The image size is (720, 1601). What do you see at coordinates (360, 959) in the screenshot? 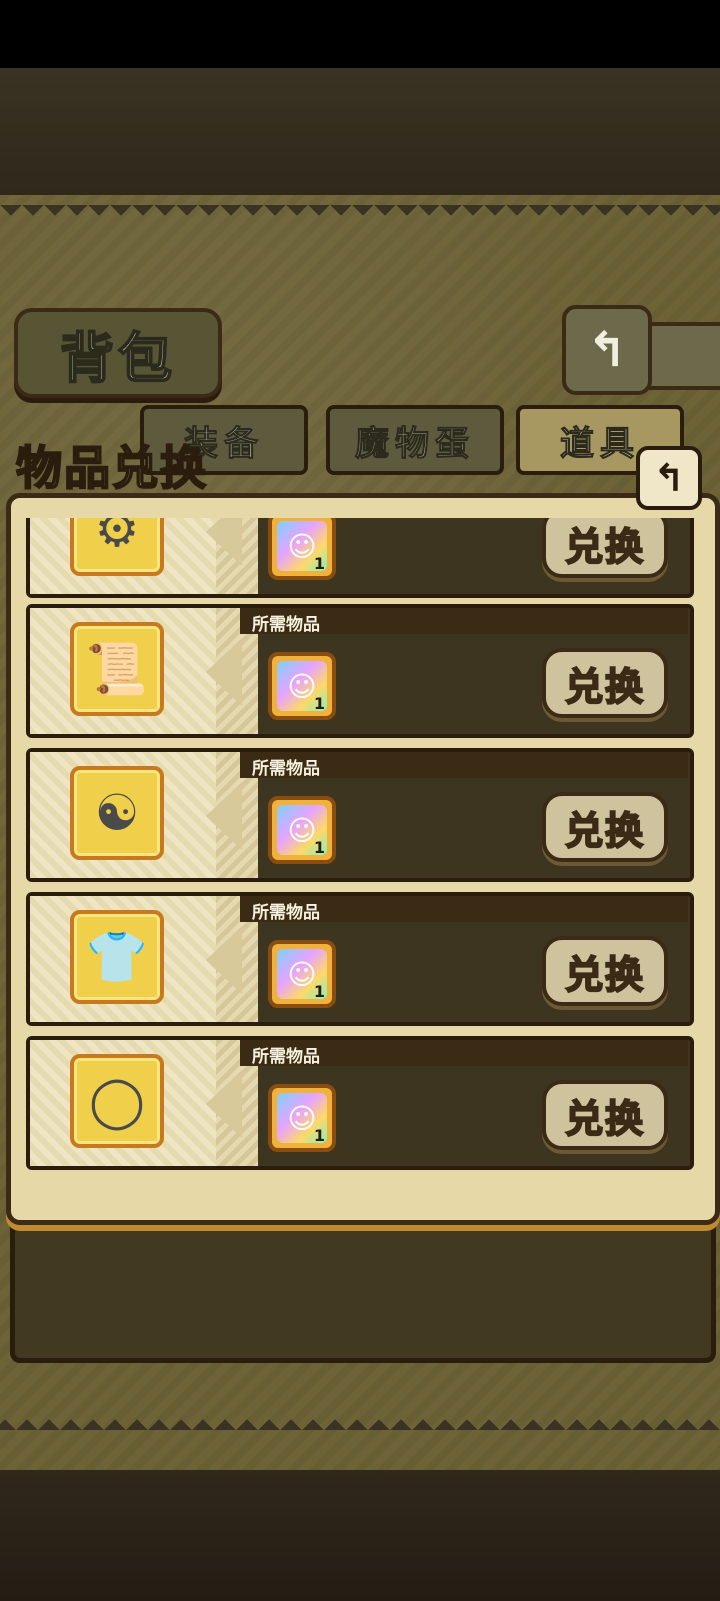
I see `exchange-row: 👕 所需物品 ☺ 1 兑换` at bounding box center [360, 959].